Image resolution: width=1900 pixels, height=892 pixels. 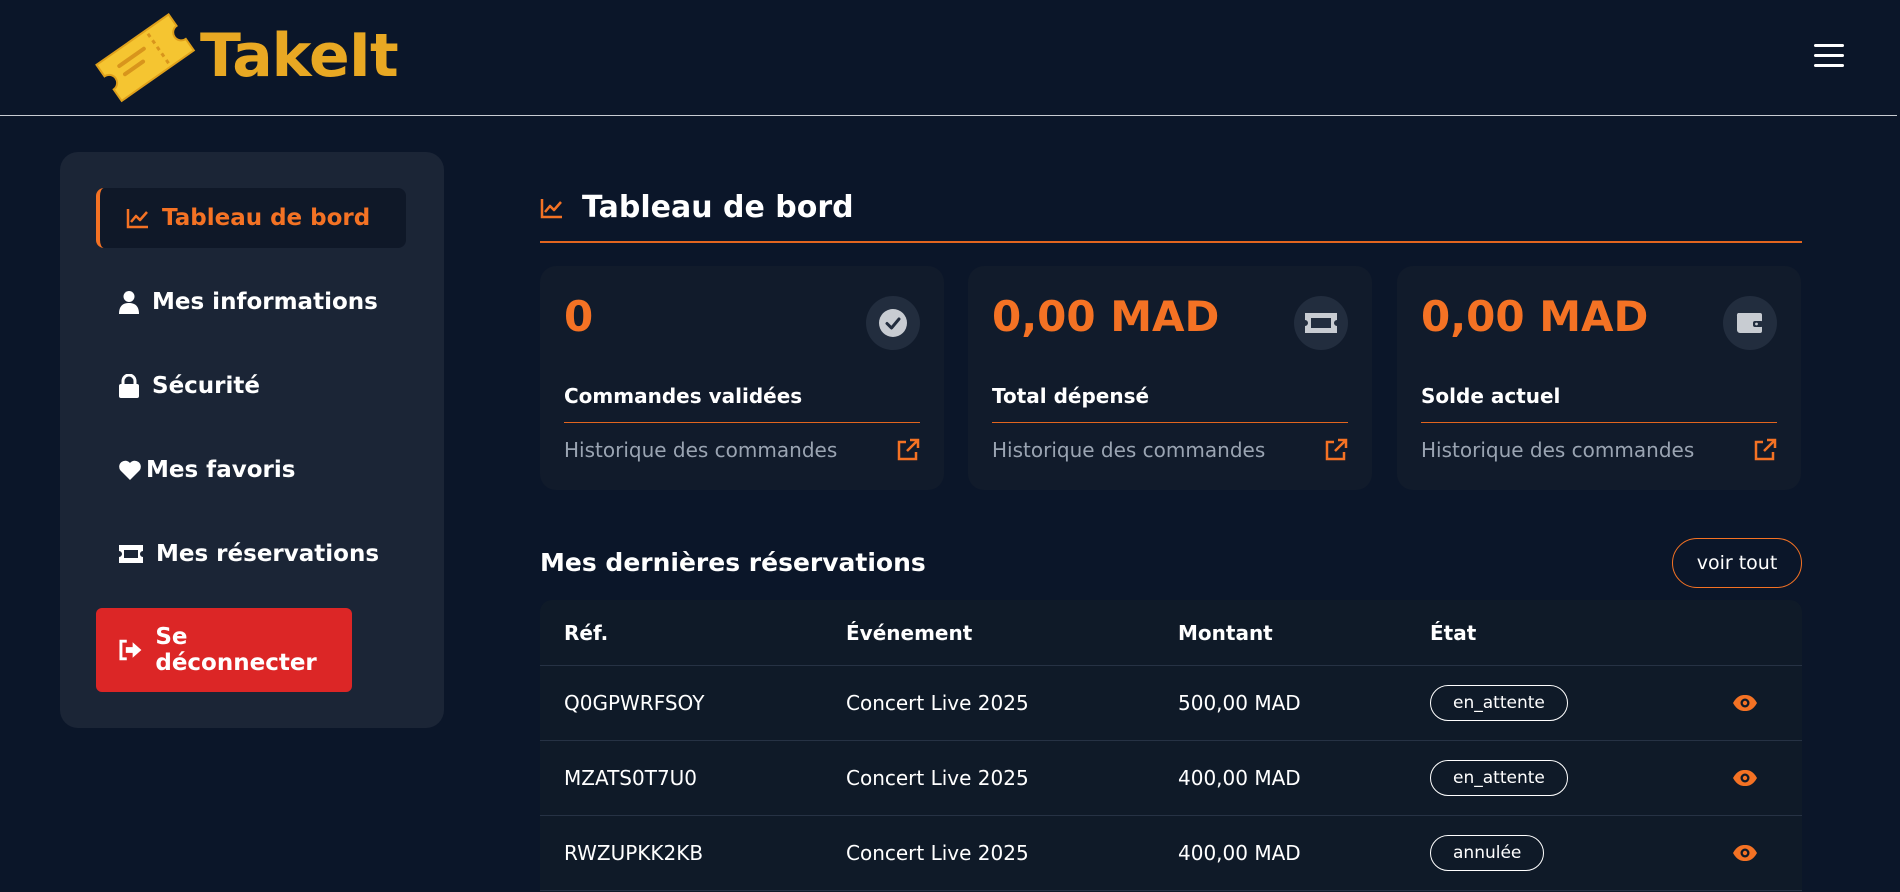 What do you see at coordinates (948, 58) in the screenshot?
I see `top-header: TakeIt` at bounding box center [948, 58].